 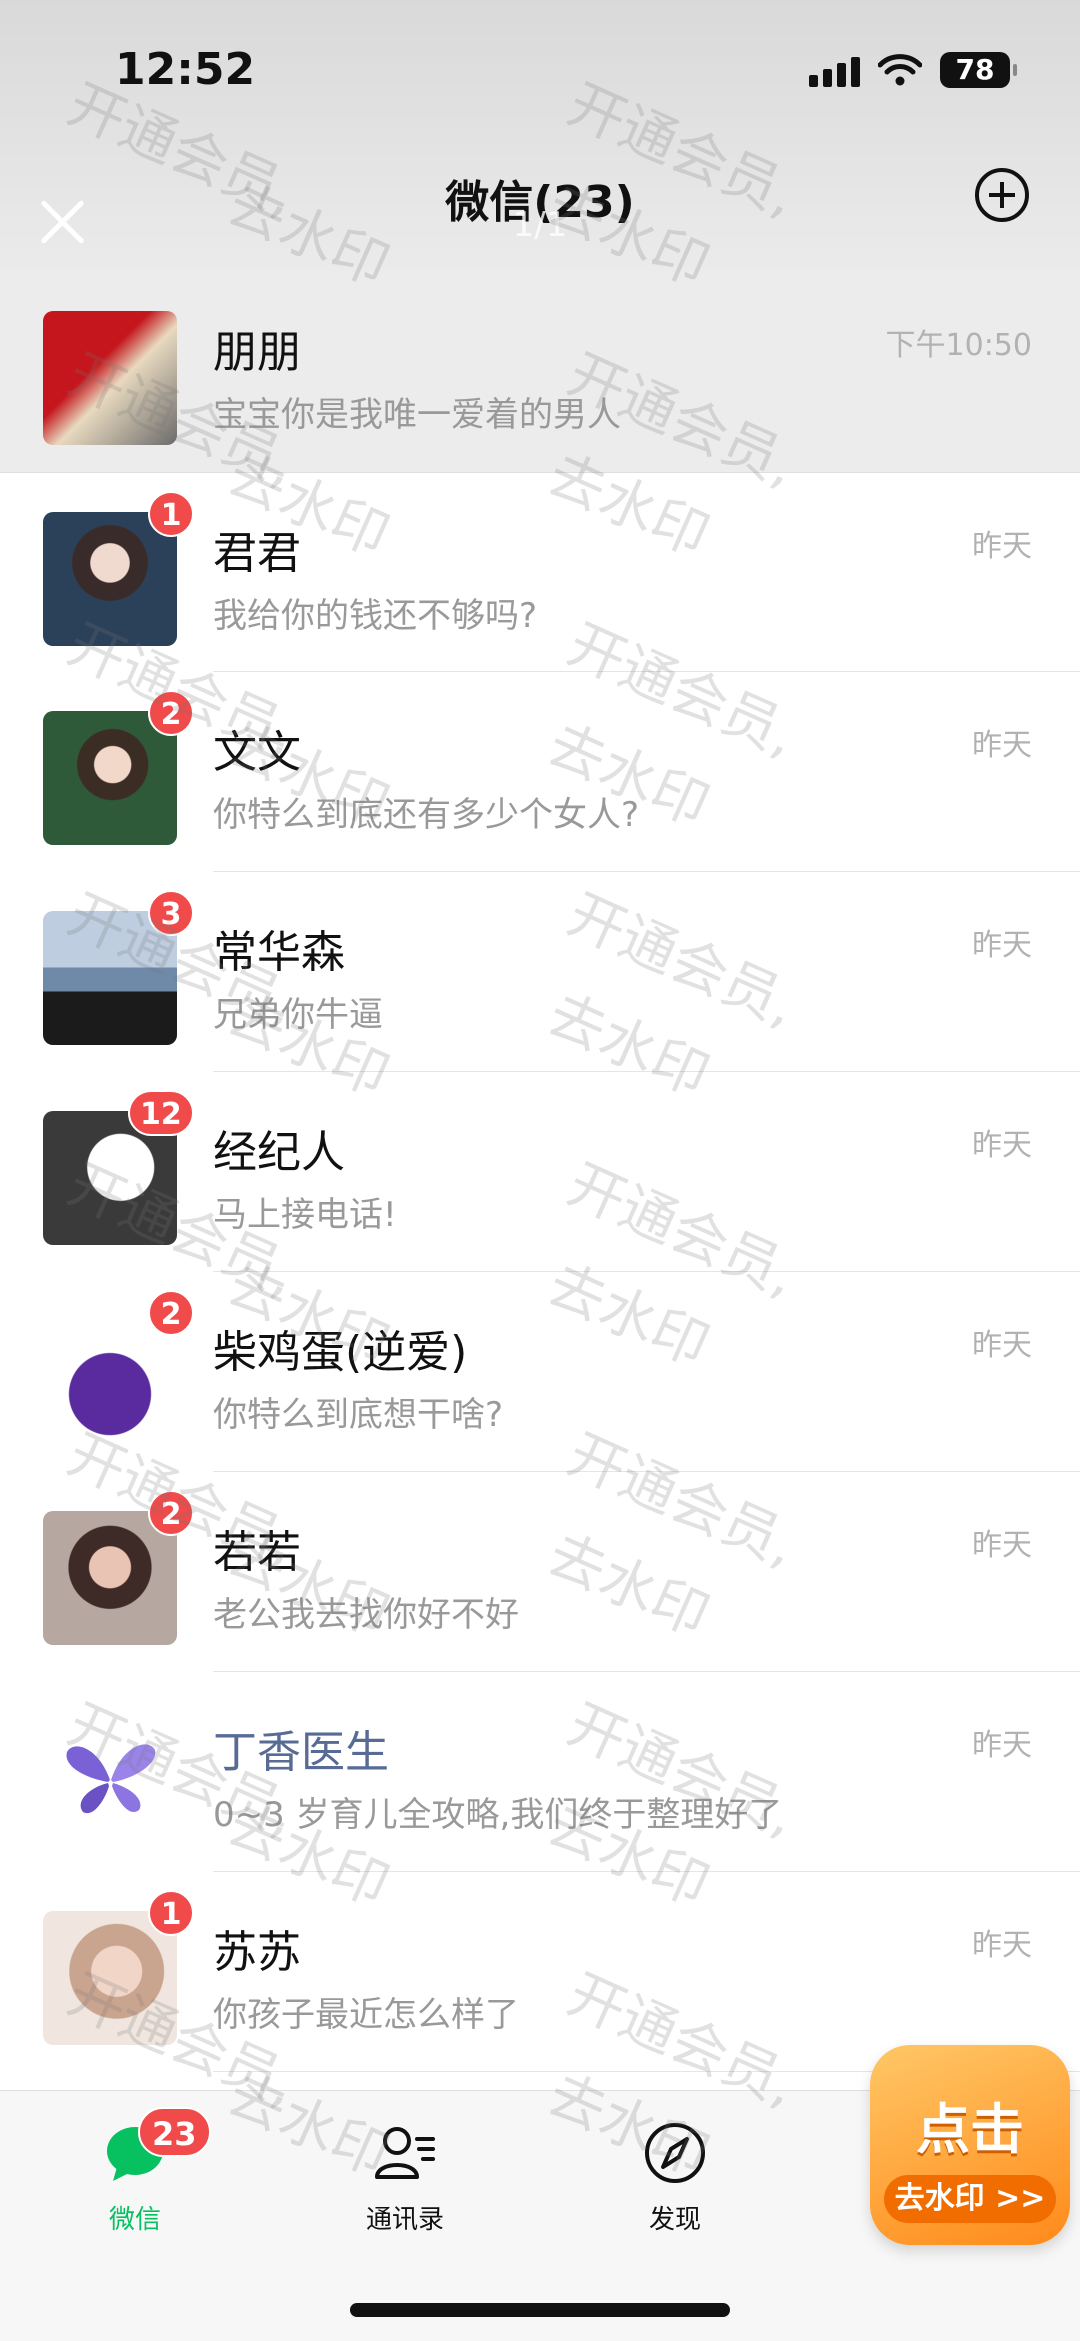 I want to click on wifi-icon, so click(x=900, y=70).